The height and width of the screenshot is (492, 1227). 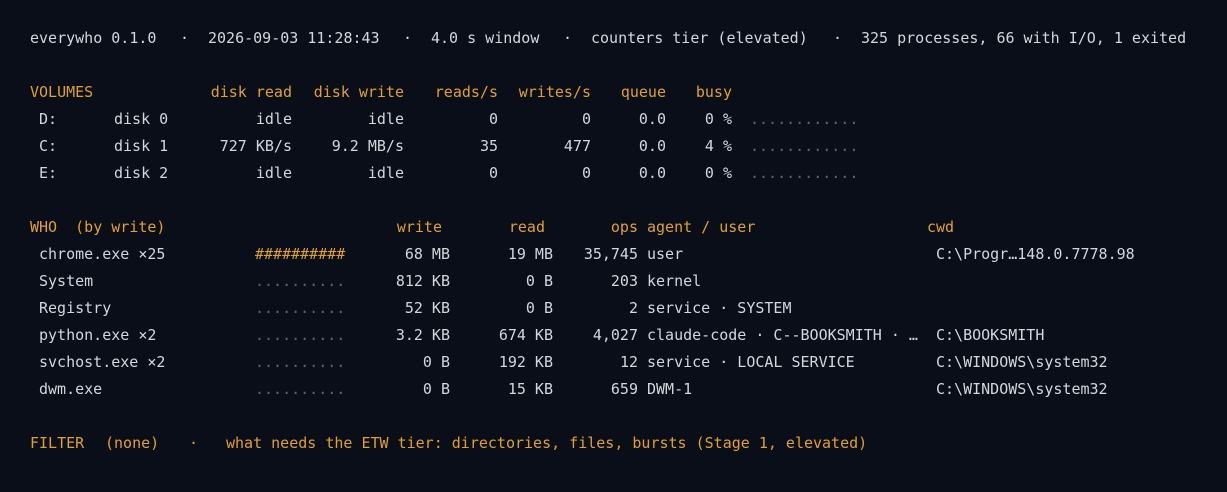 I want to click on volume-letter: C:, so click(x=48, y=146).